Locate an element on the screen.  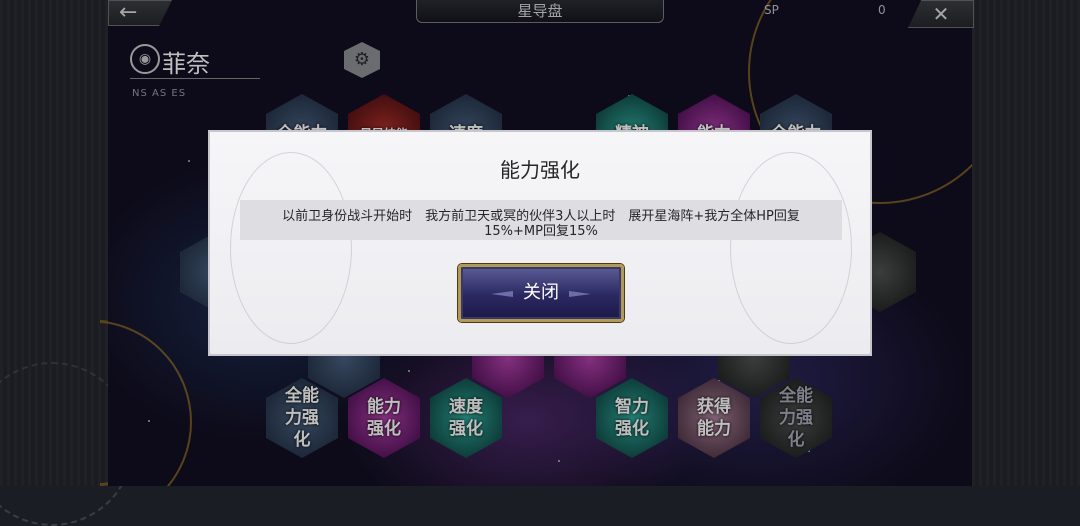
dialog-close-button: 关闭 is located at coordinates (541, 293).